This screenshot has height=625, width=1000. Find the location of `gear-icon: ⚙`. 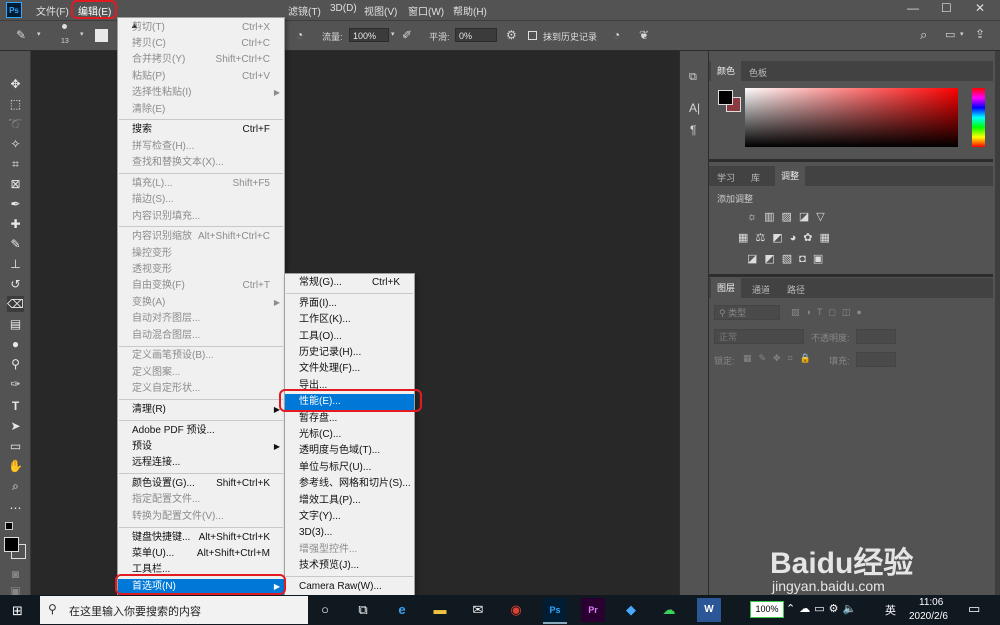

gear-icon: ⚙ is located at coordinates (511, 35).